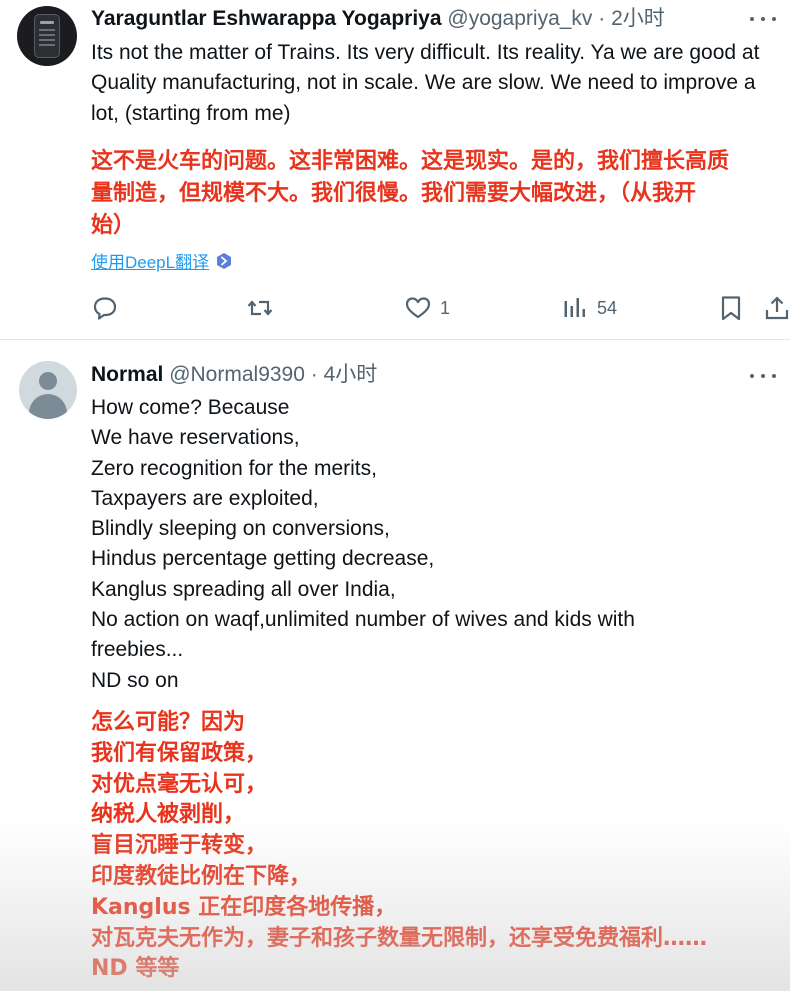  I want to click on translation-line: 怎么可能？因为, so click(168, 722).